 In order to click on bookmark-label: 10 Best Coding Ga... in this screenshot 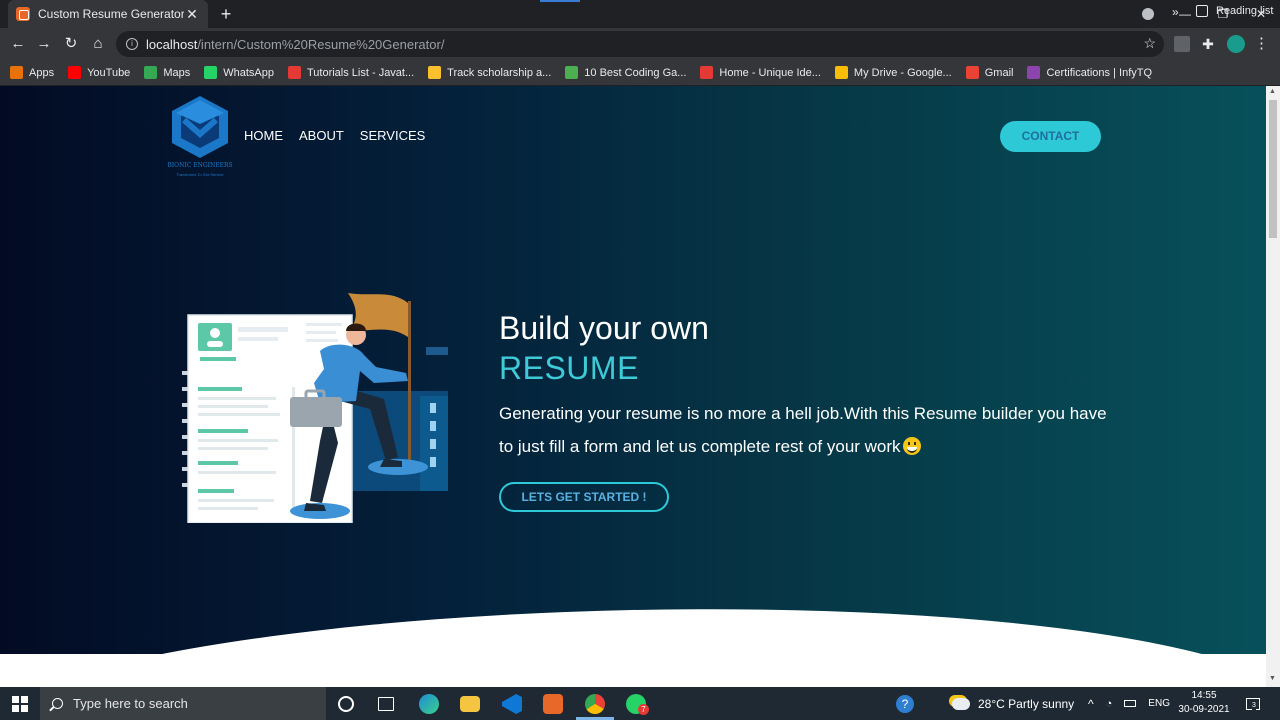, I will do `click(635, 72)`.